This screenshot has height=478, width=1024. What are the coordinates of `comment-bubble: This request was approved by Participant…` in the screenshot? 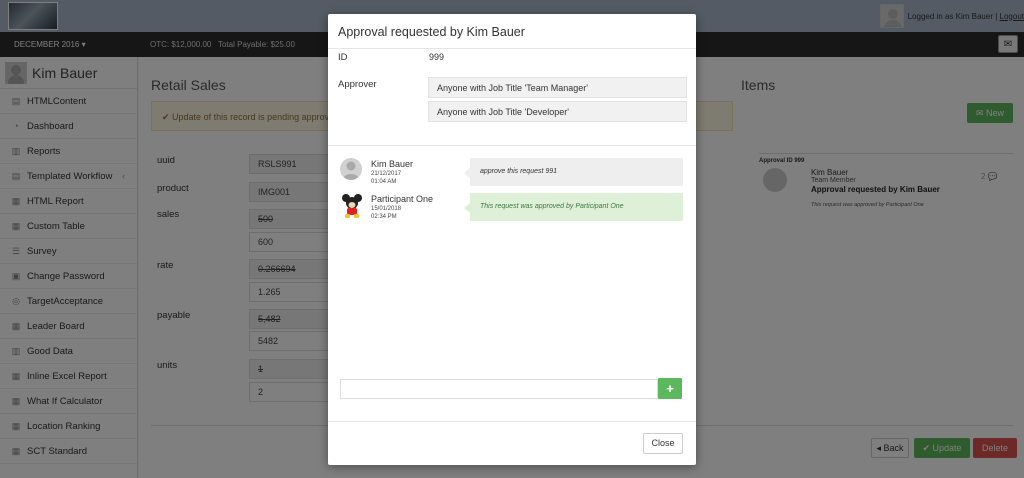 It's located at (573, 207).